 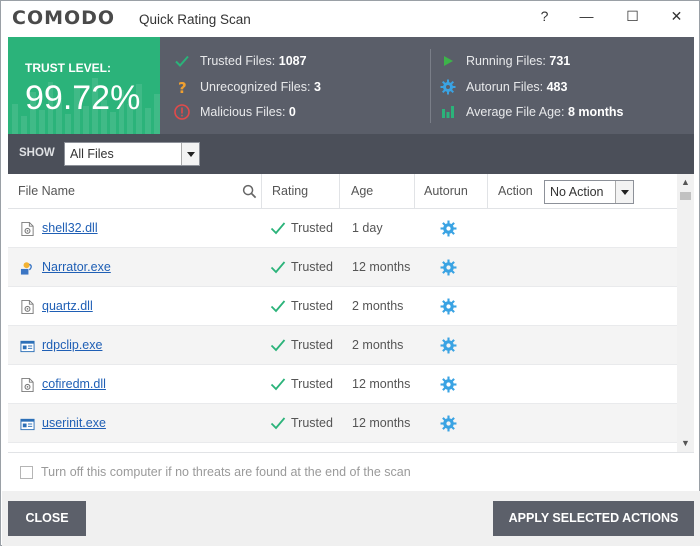 I want to click on file-name-link: shell32.dll, so click(x=70, y=228).